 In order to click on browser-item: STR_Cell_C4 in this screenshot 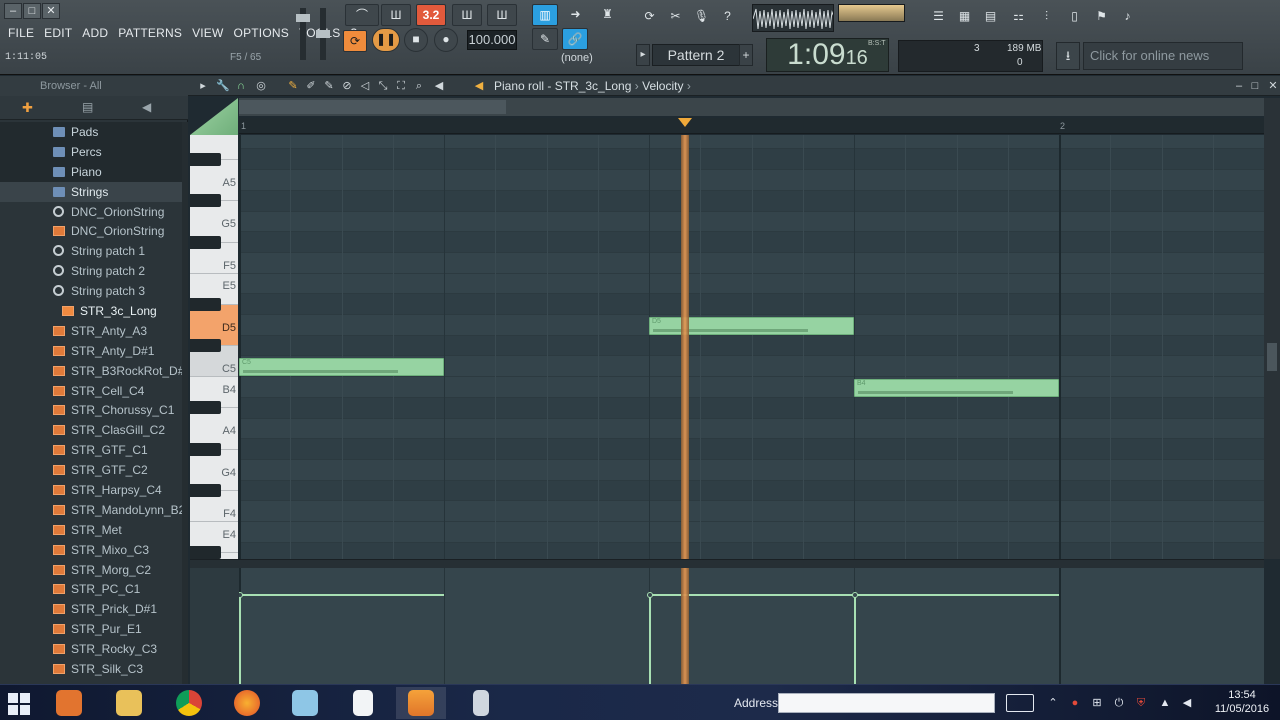, I will do `click(91, 391)`.